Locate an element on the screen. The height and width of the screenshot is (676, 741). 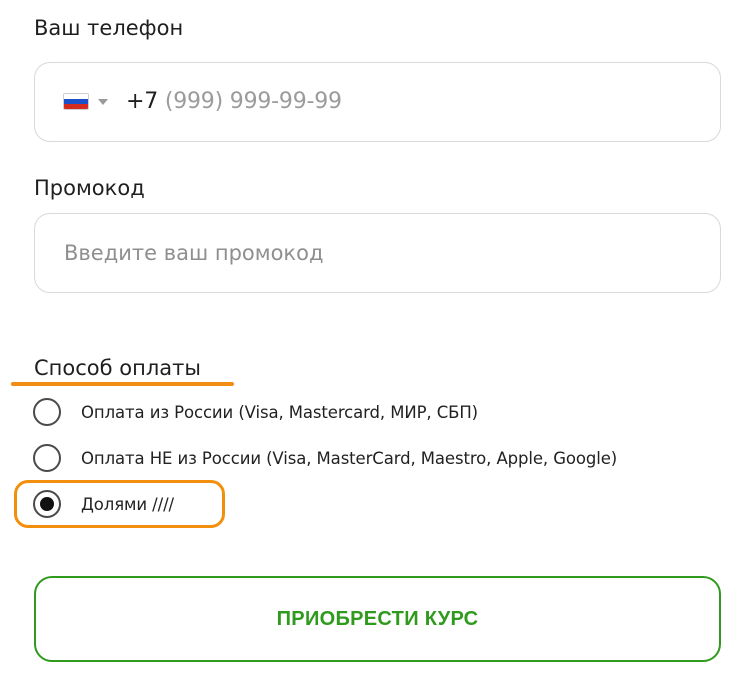
promo-field: Введите ваш промокод is located at coordinates (377, 253).